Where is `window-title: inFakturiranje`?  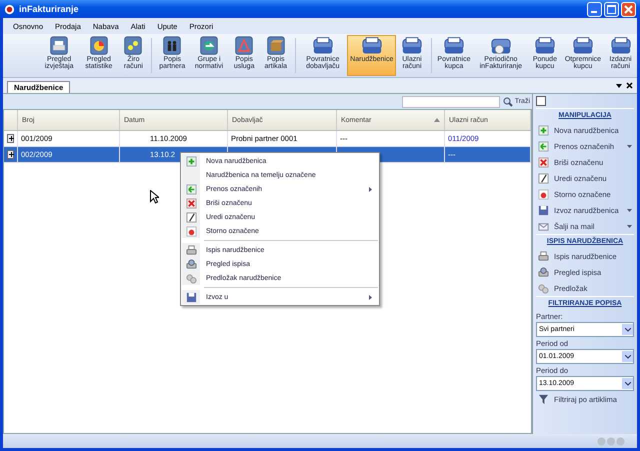
window-title: inFakturiranje is located at coordinates (49, 9).